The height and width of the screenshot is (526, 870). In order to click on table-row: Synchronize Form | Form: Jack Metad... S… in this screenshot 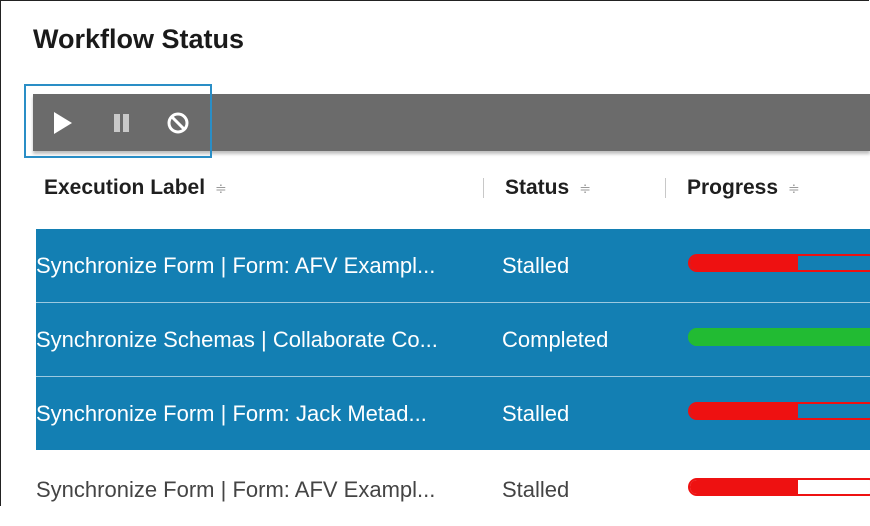, I will do `click(453, 413)`.